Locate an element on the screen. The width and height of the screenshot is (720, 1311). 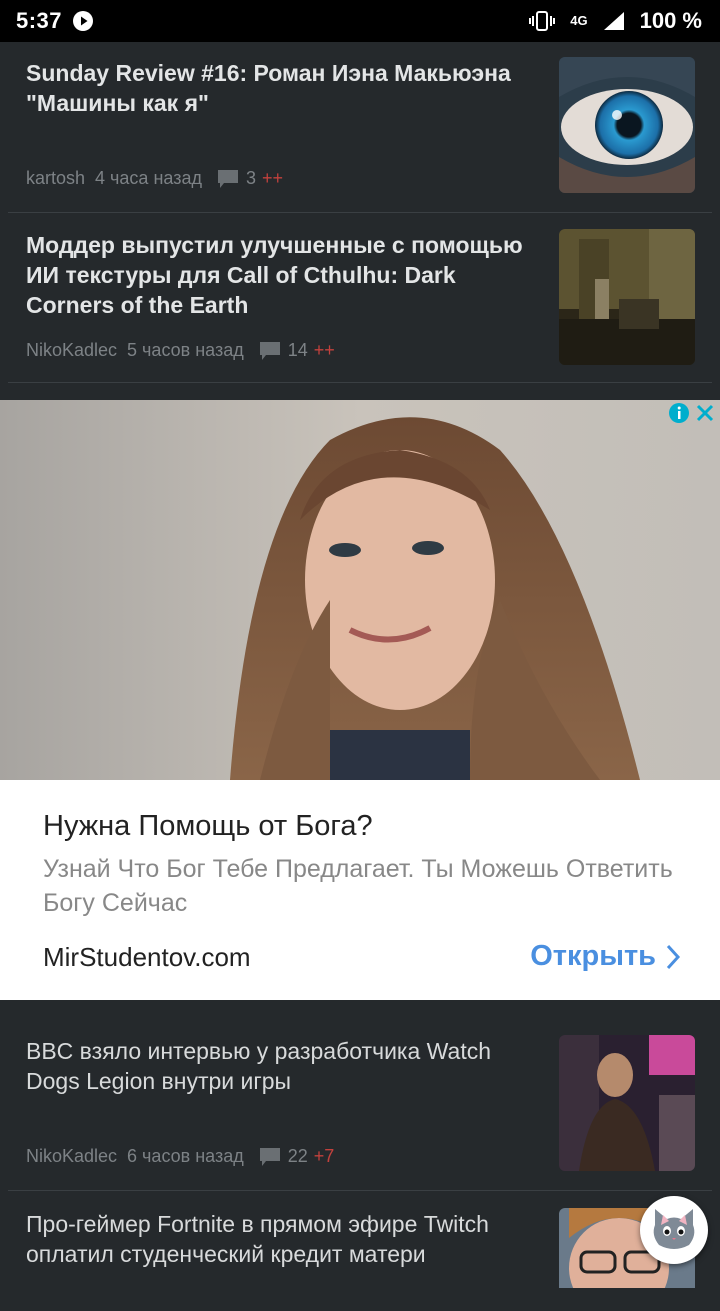
cat-icon is located at coordinates (674, 1229).